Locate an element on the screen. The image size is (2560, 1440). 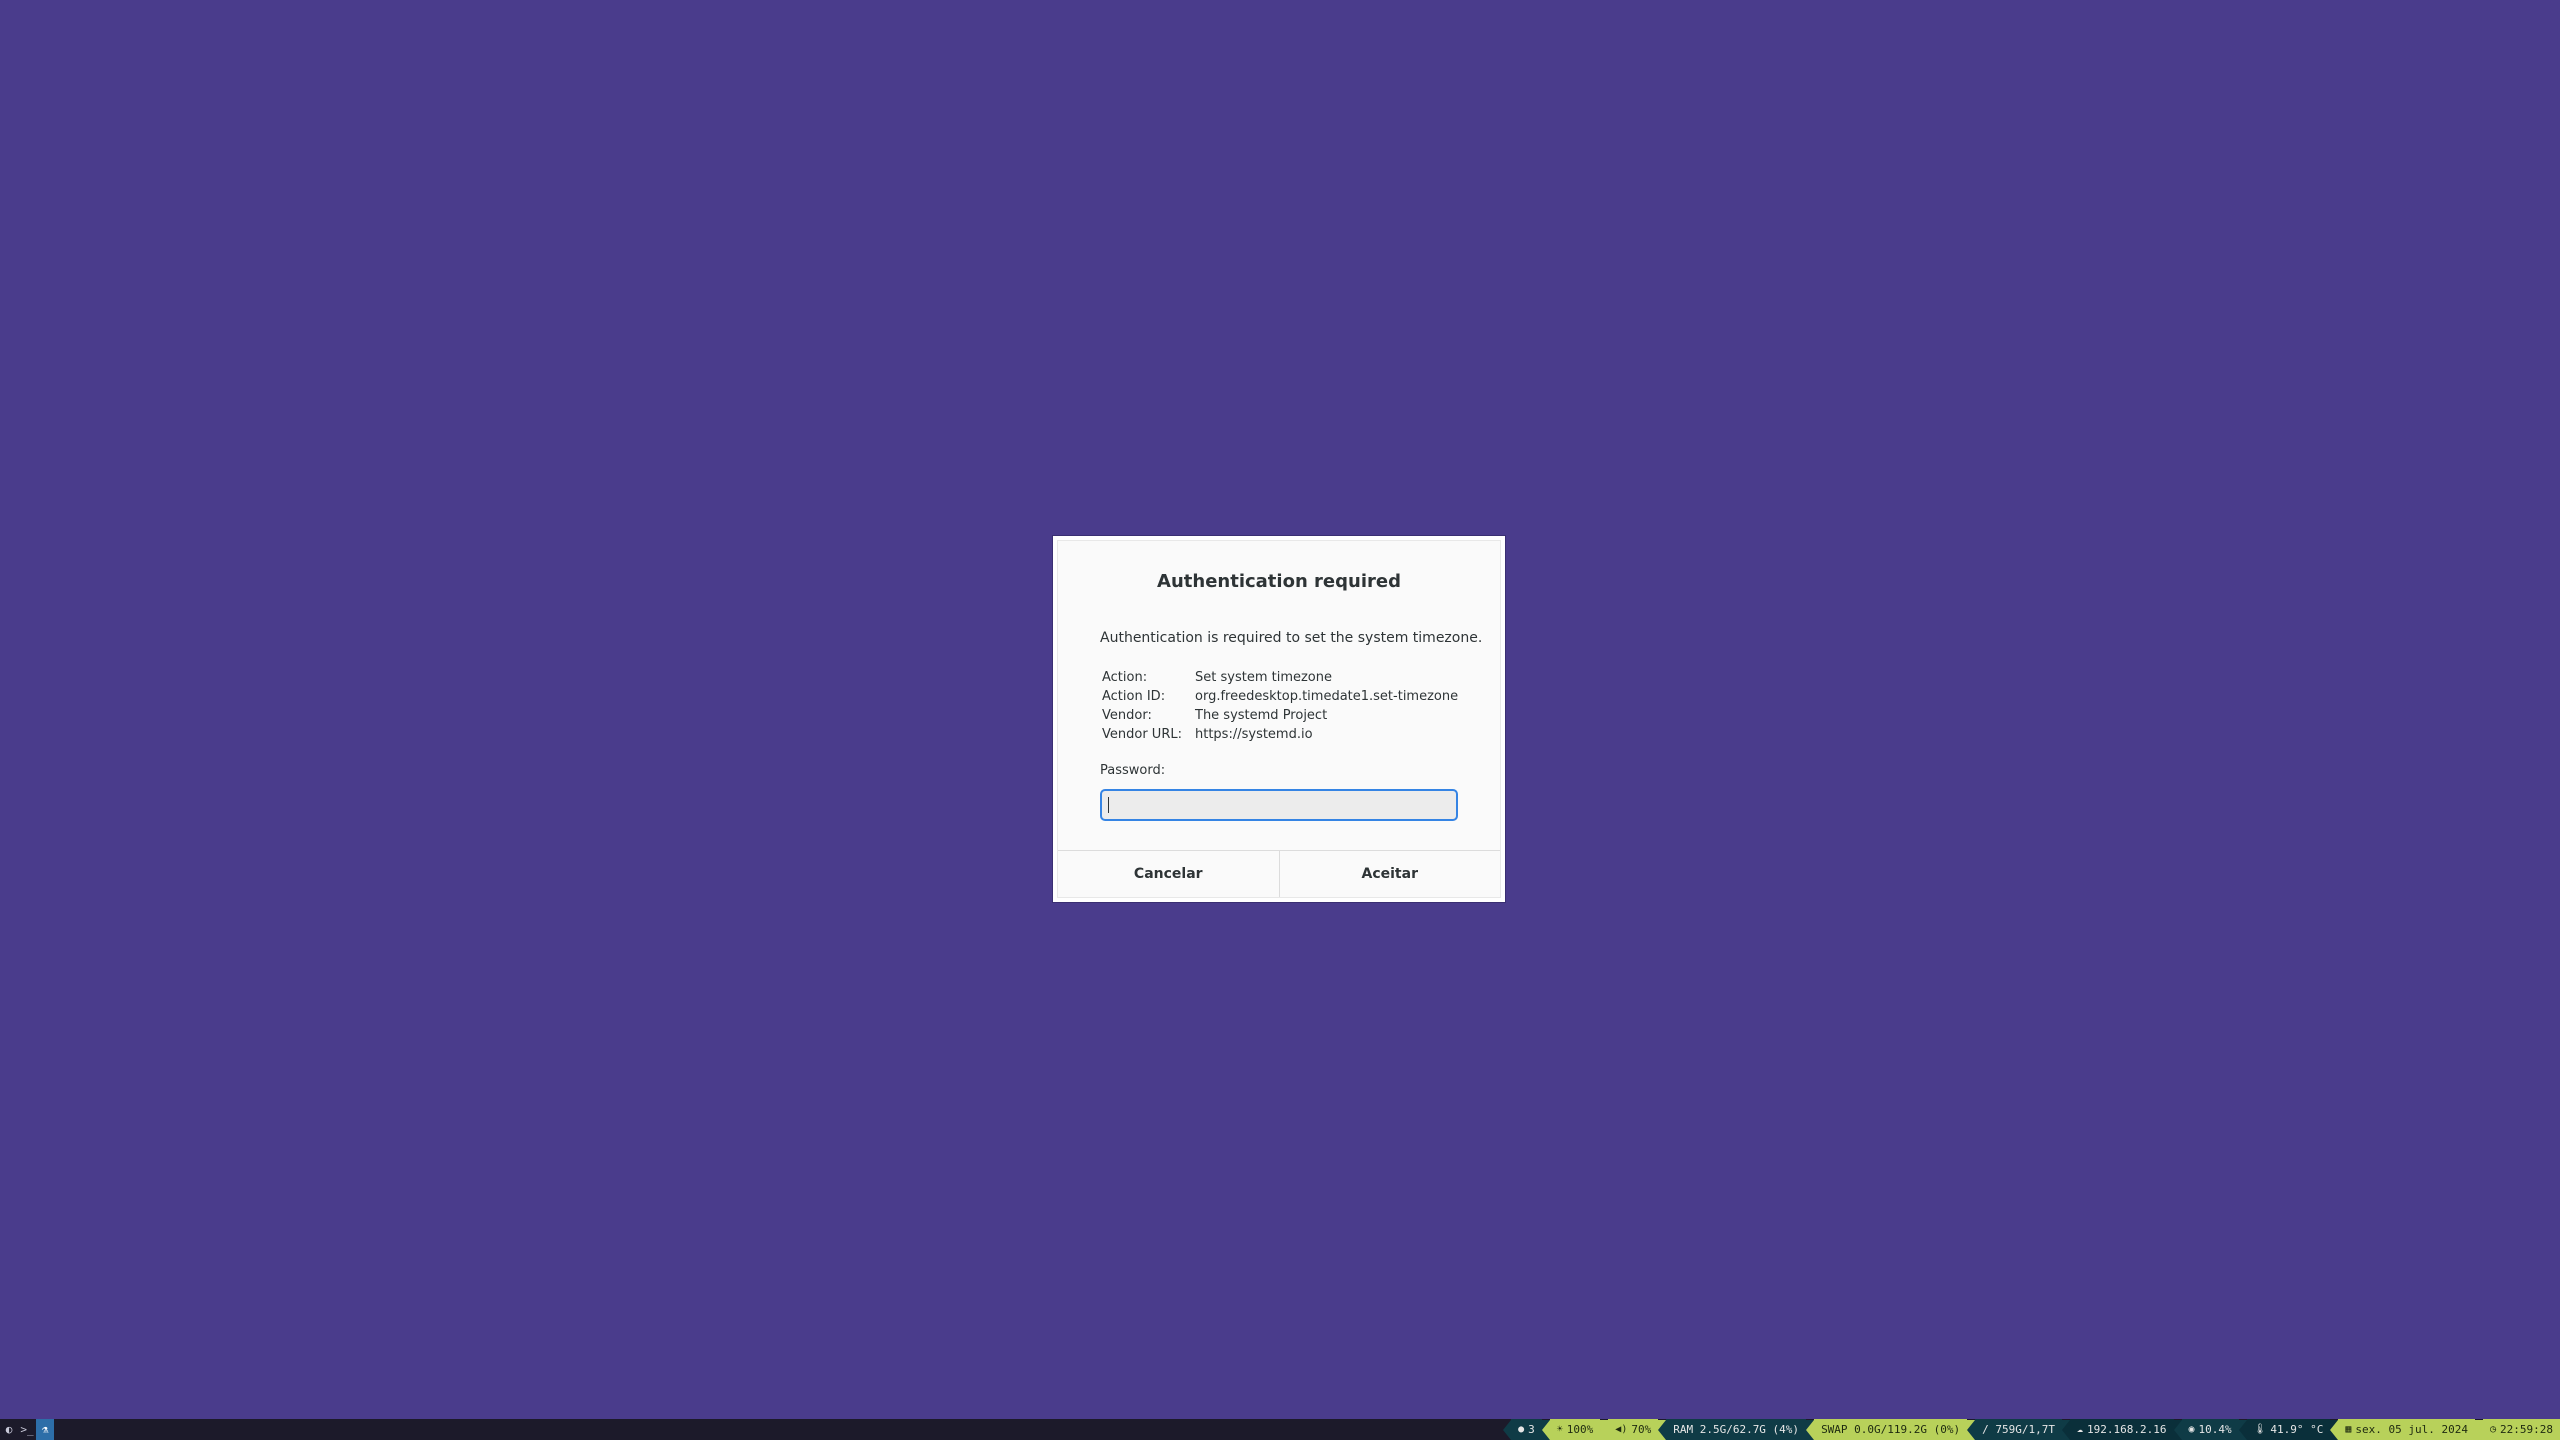
clock-icon: ◷ is located at coordinates (2493, 1429).